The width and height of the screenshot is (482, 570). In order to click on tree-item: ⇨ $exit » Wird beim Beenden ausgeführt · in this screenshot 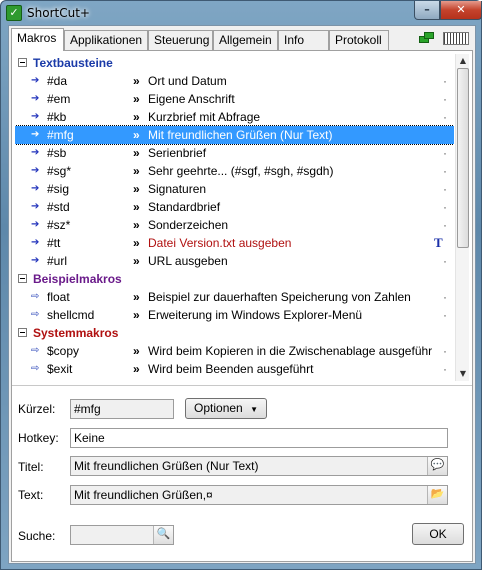, I will do `click(234, 369)`.